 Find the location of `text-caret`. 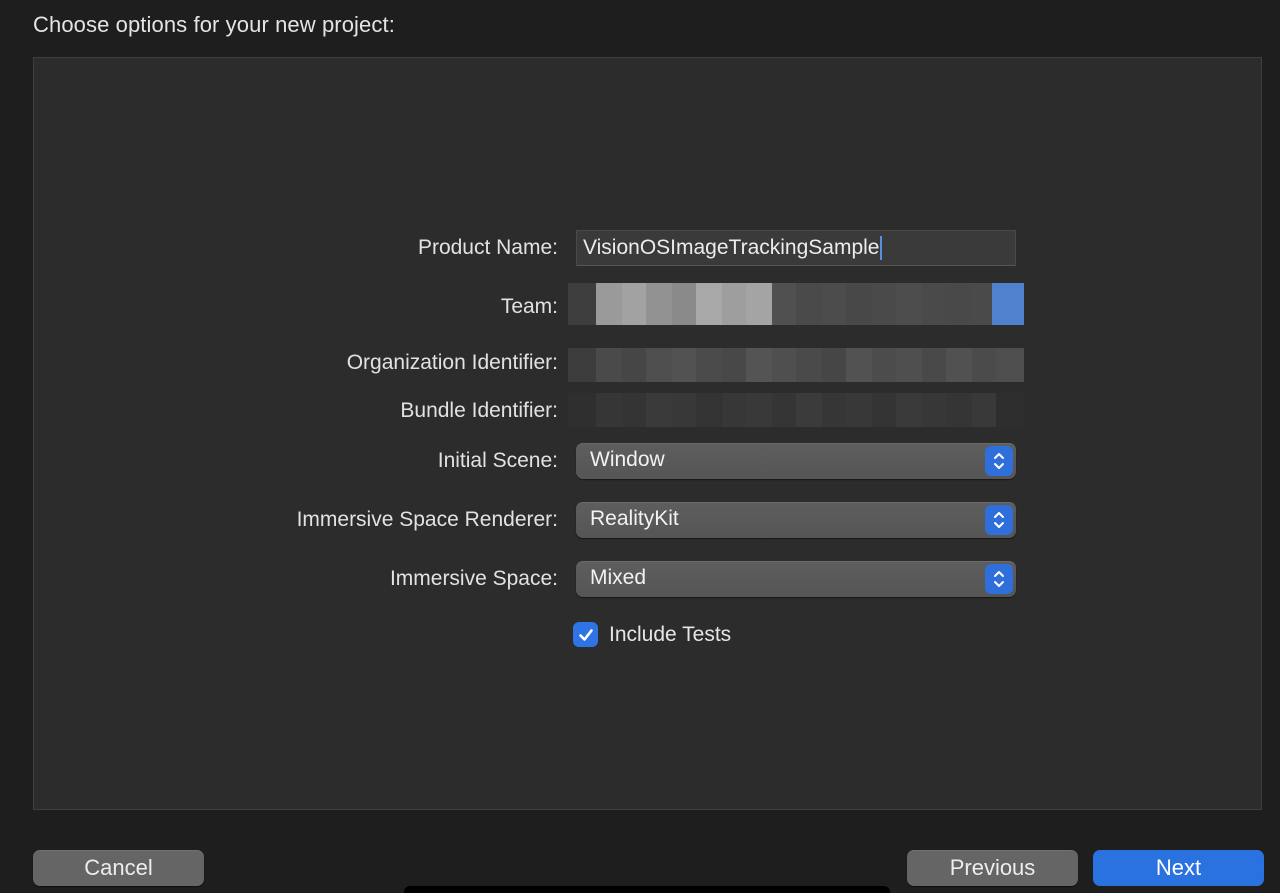

text-caret is located at coordinates (881, 248).